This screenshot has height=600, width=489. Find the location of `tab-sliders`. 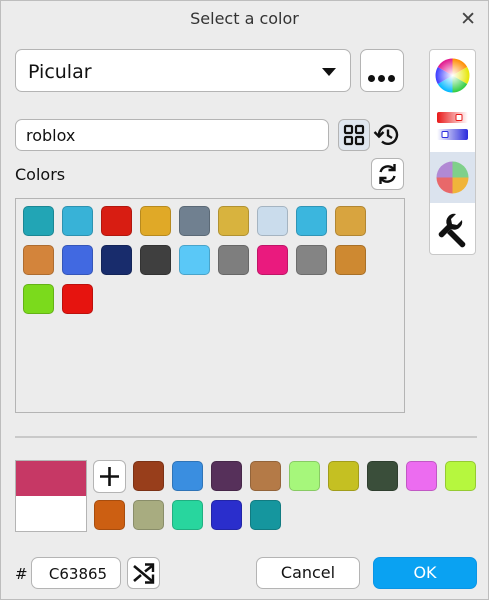

tab-sliders is located at coordinates (452, 126).